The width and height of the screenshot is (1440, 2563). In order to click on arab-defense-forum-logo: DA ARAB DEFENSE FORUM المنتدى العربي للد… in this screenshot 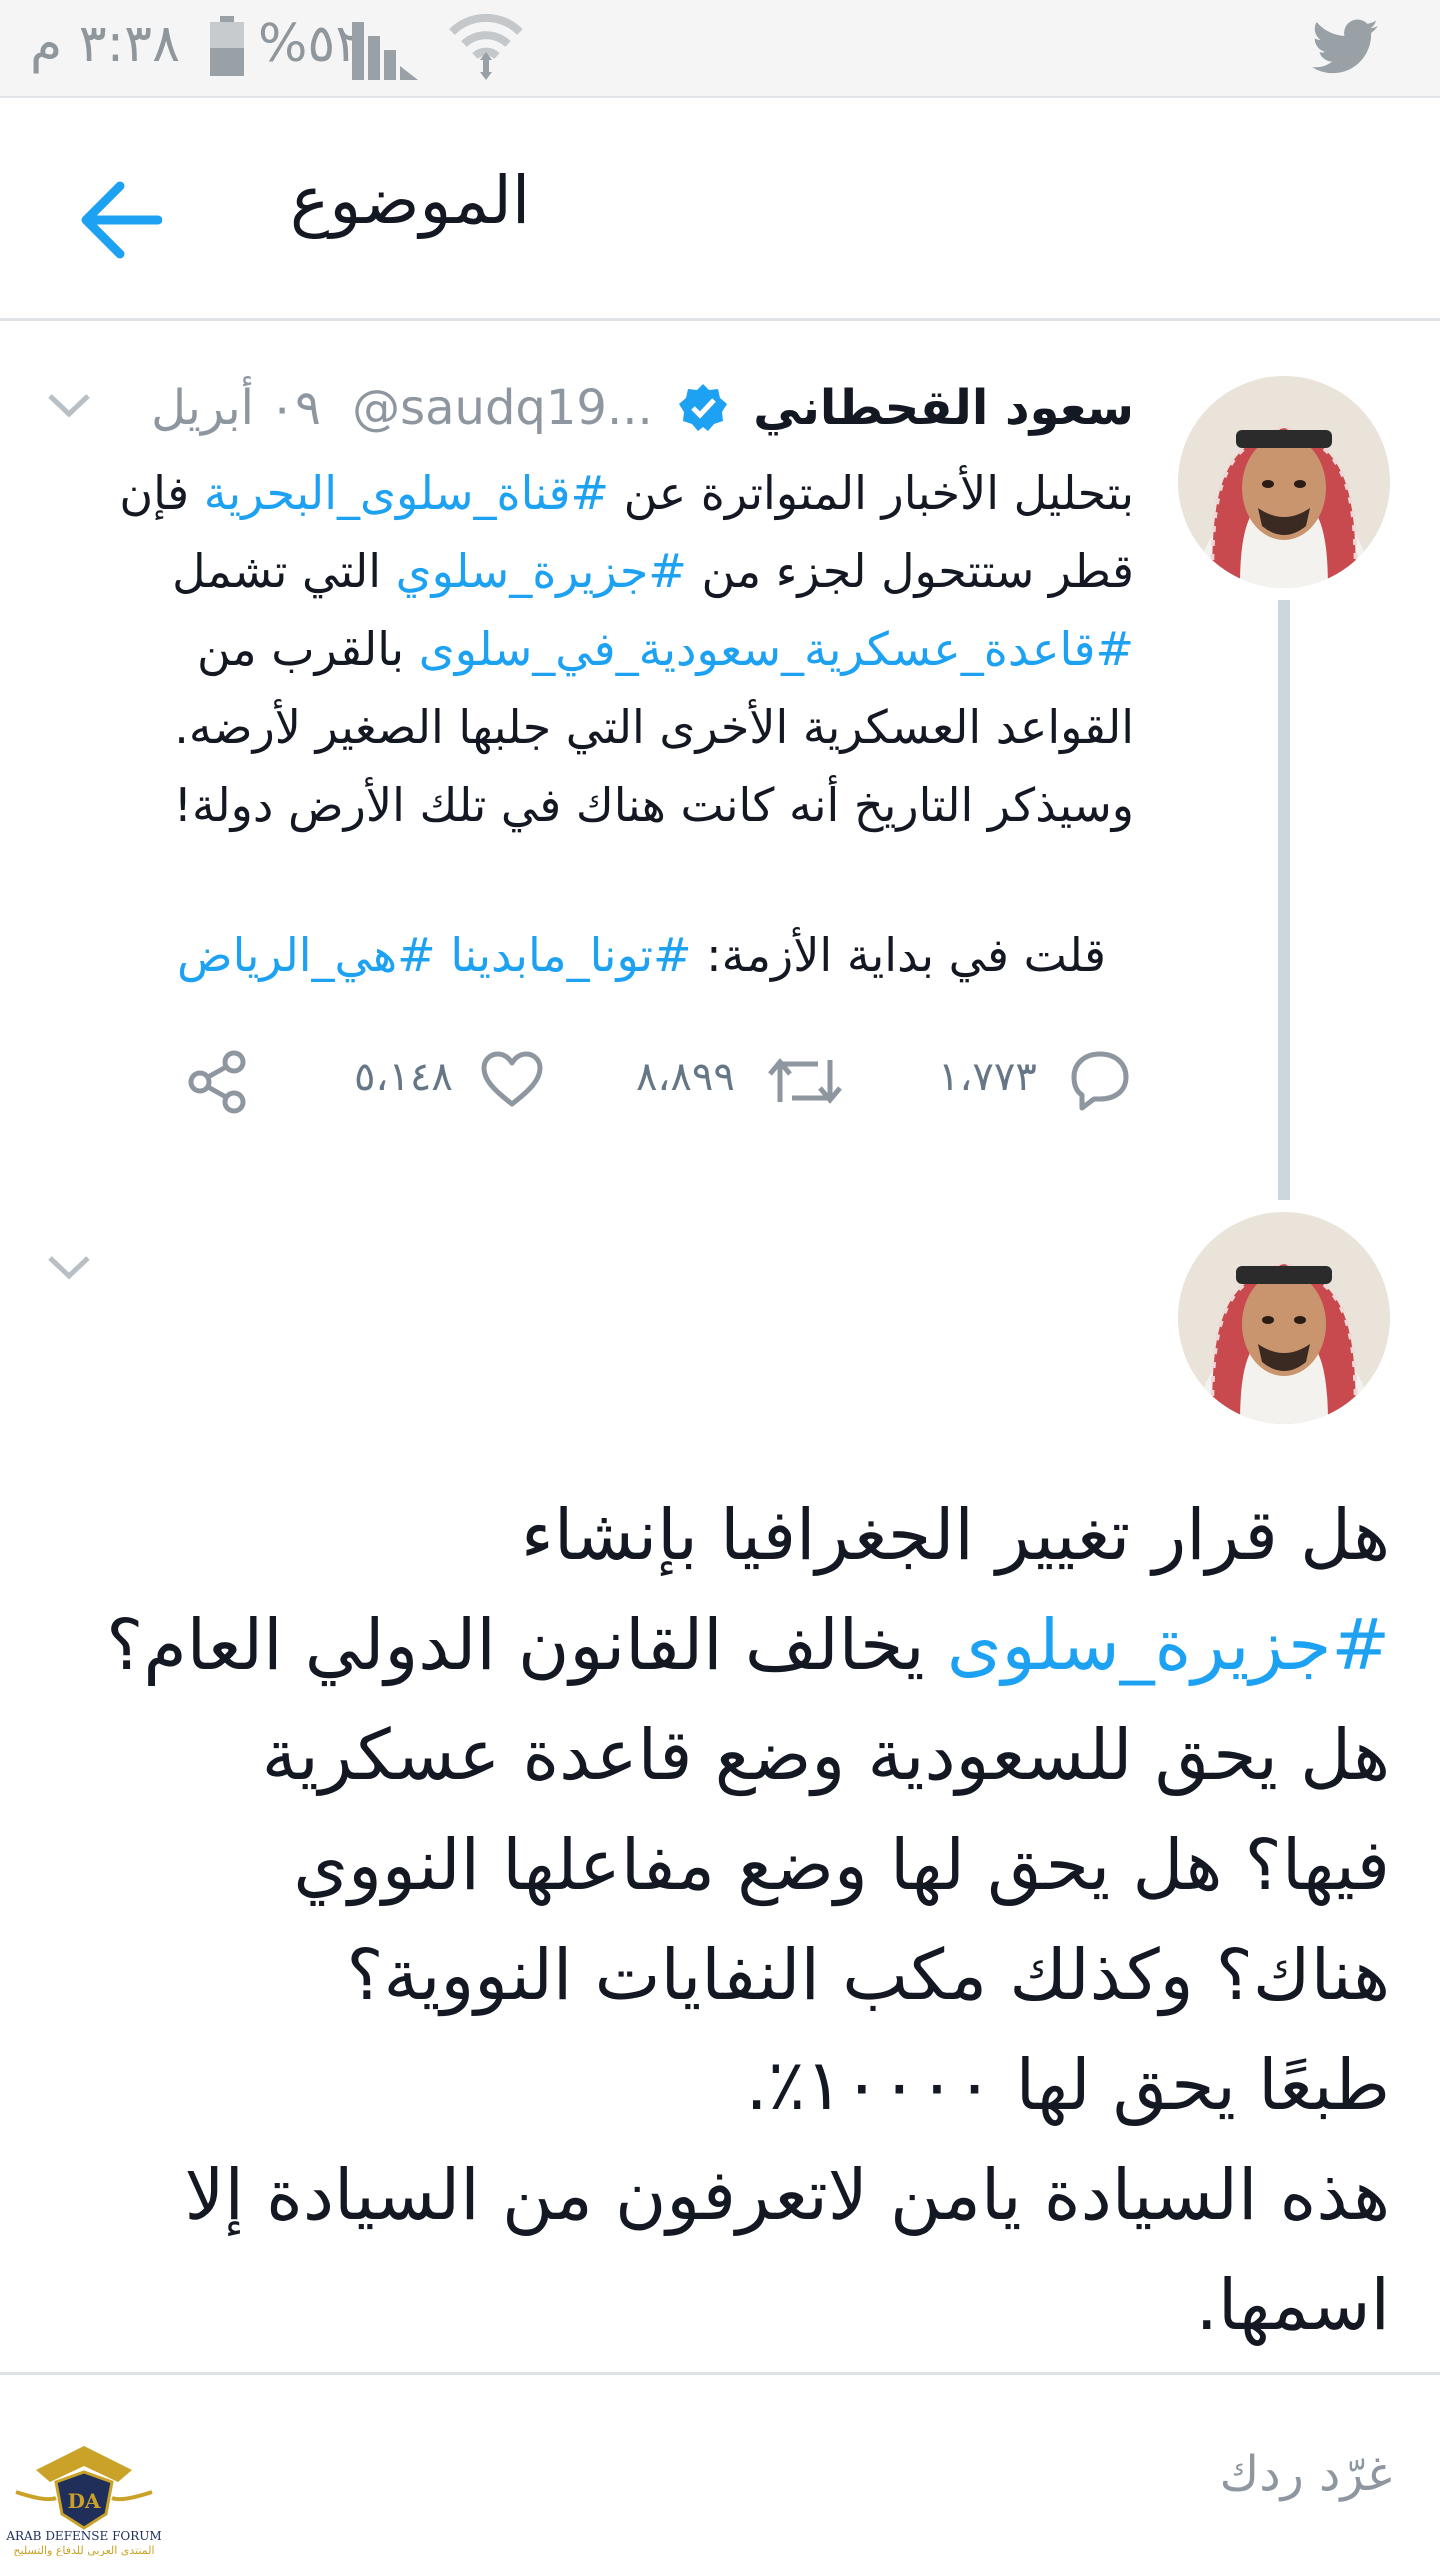, I will do `click(84, 2501)`.